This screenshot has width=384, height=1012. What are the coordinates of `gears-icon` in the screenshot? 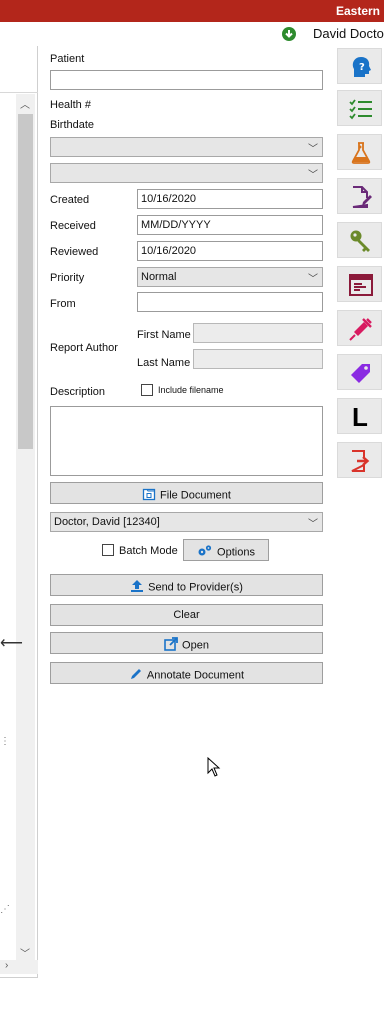 It's located at (205, 552).